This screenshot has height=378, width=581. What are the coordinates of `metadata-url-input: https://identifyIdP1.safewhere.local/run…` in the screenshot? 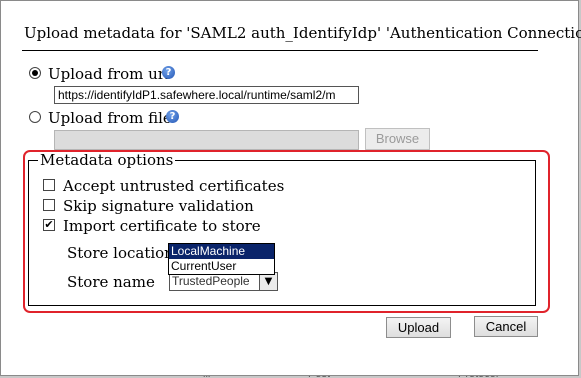 It's located at (206, 95).